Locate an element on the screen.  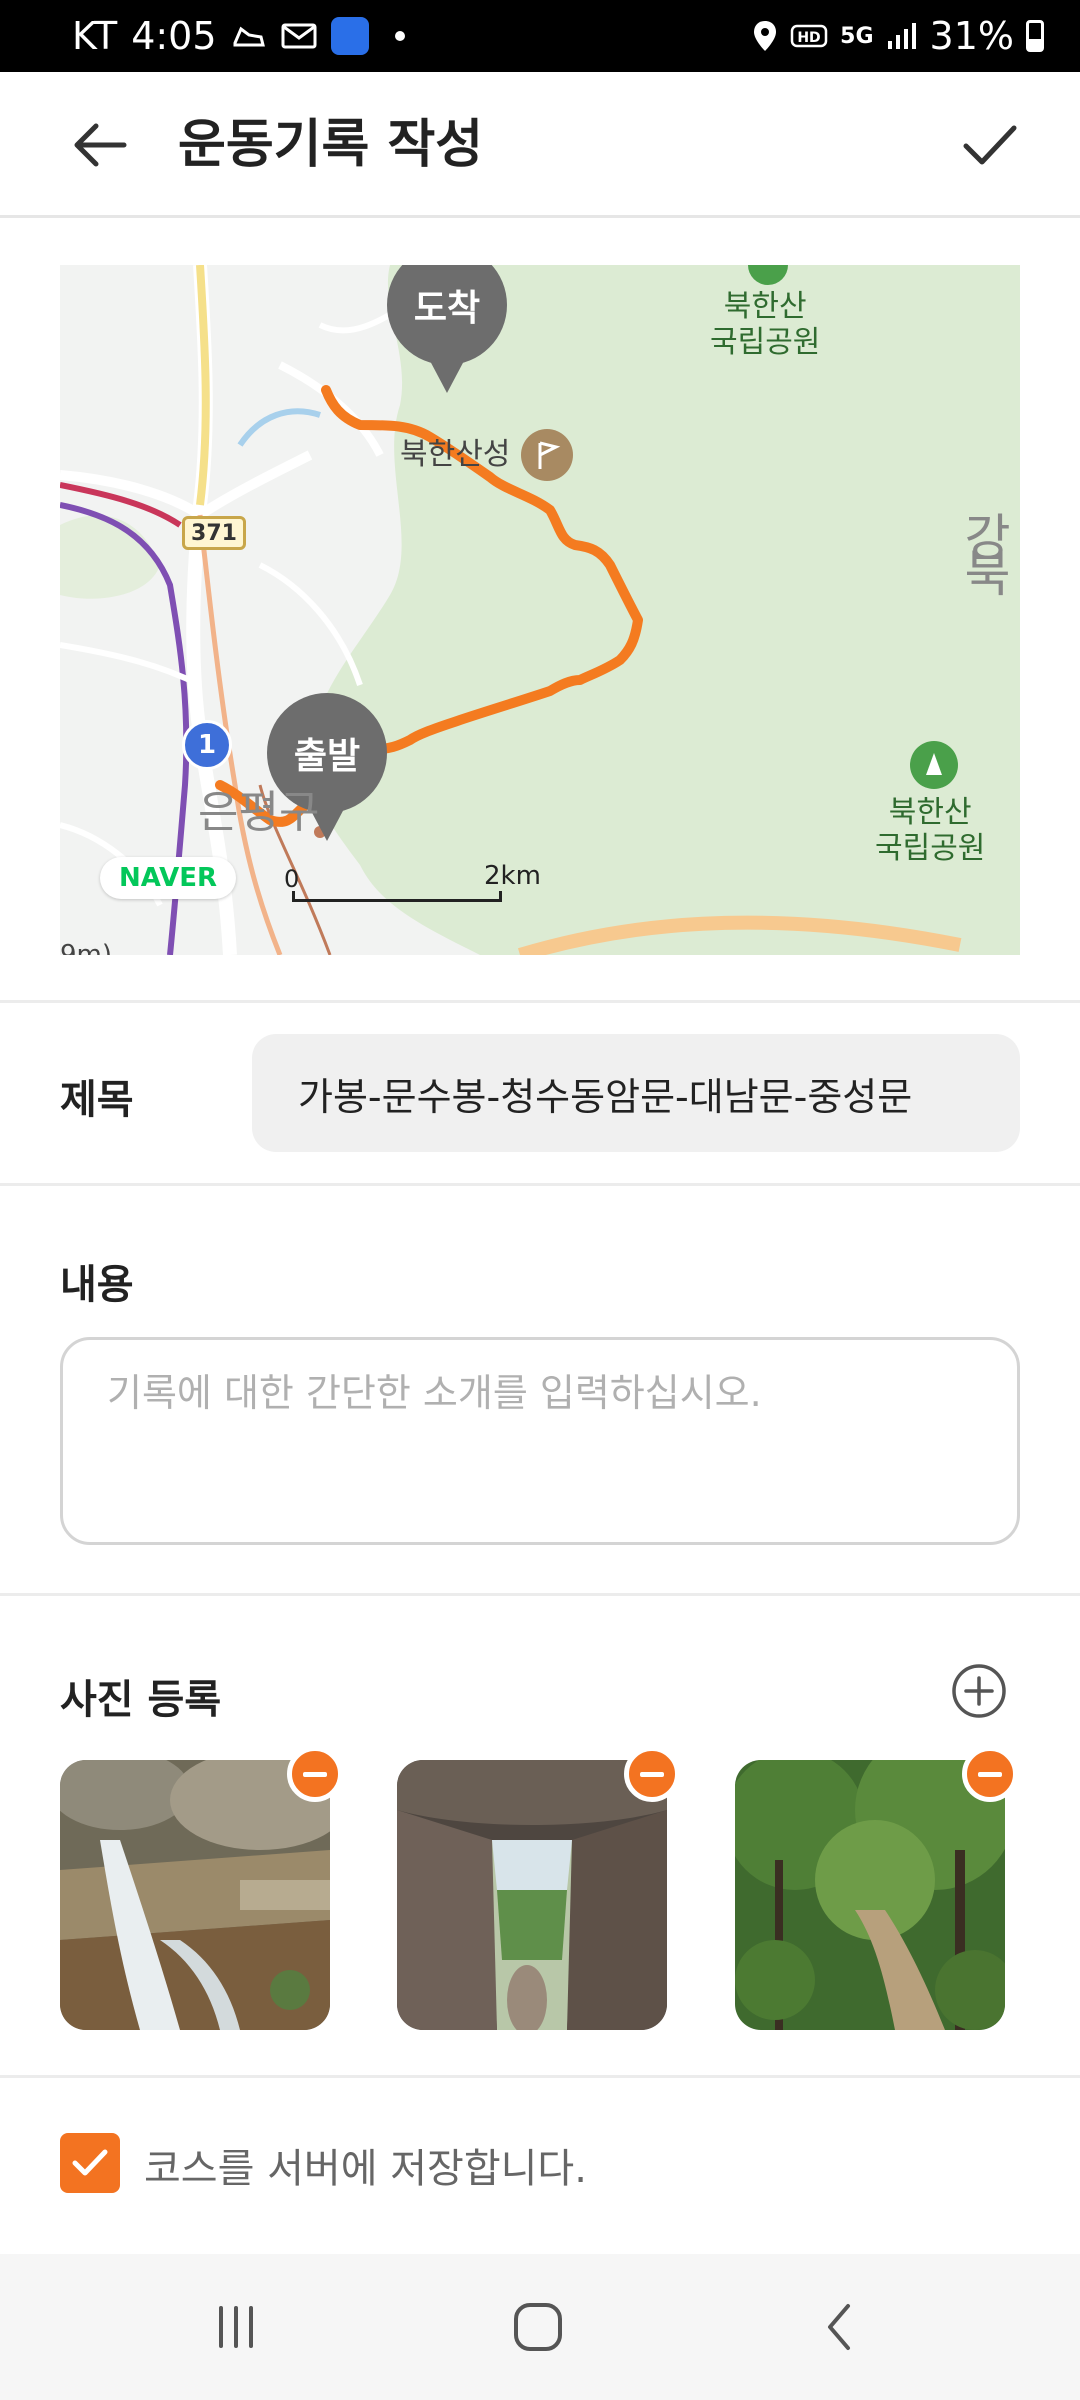
title-input: 가봉-문수봉-청수동암문-대남문-중성문 is located at coordinates (636, 1093).